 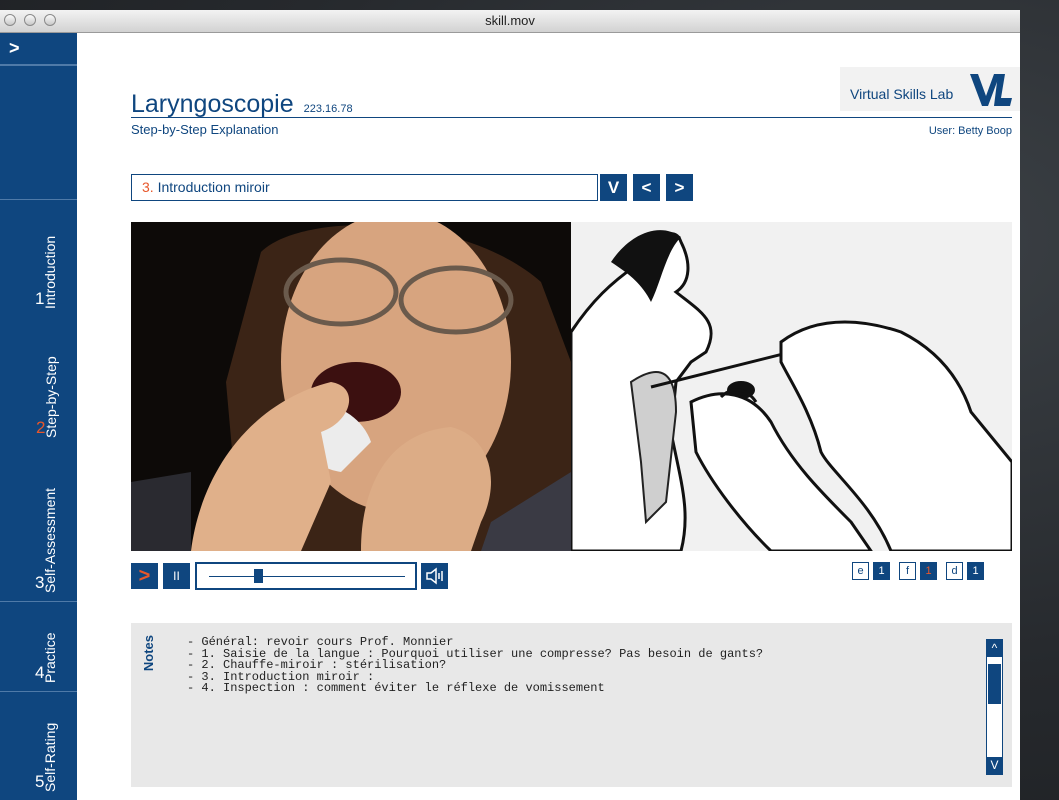 I want to click on user-label: User: Betty Boop, so click(x=970, y=131).